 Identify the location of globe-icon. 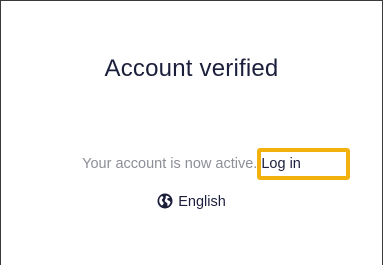
(167, 201).